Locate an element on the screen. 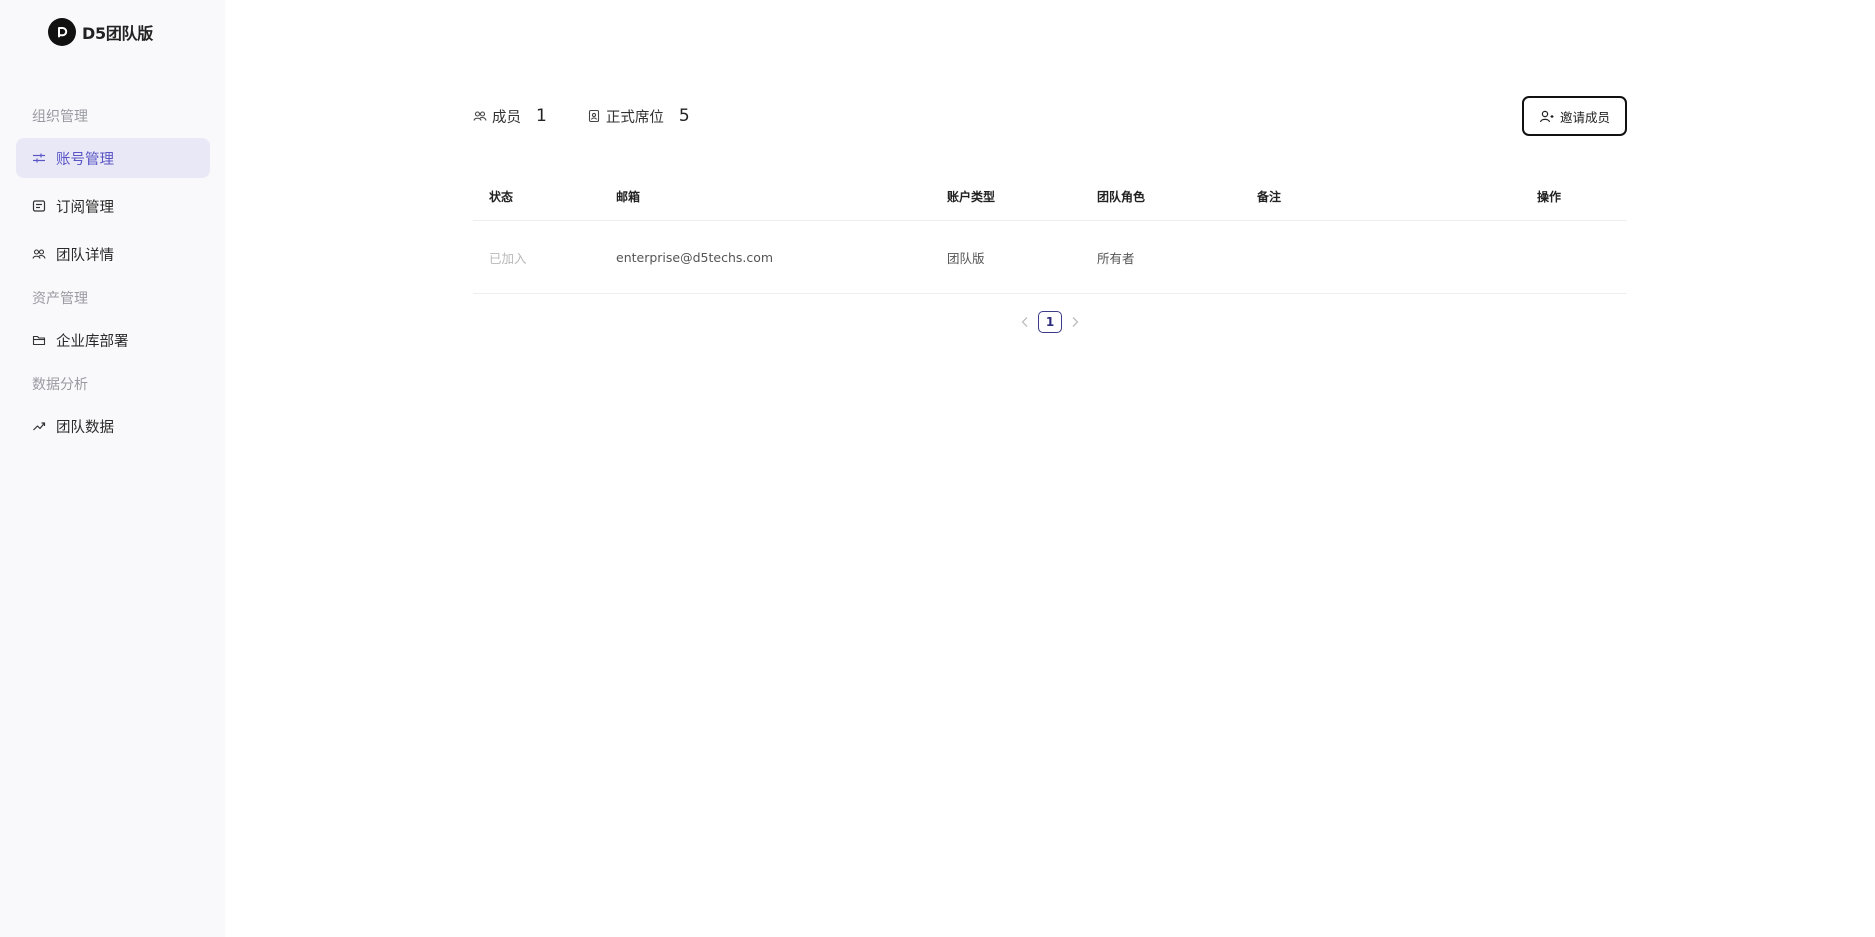  column-header-team-role: 团队角色 is located at coordinates (1121, 196).